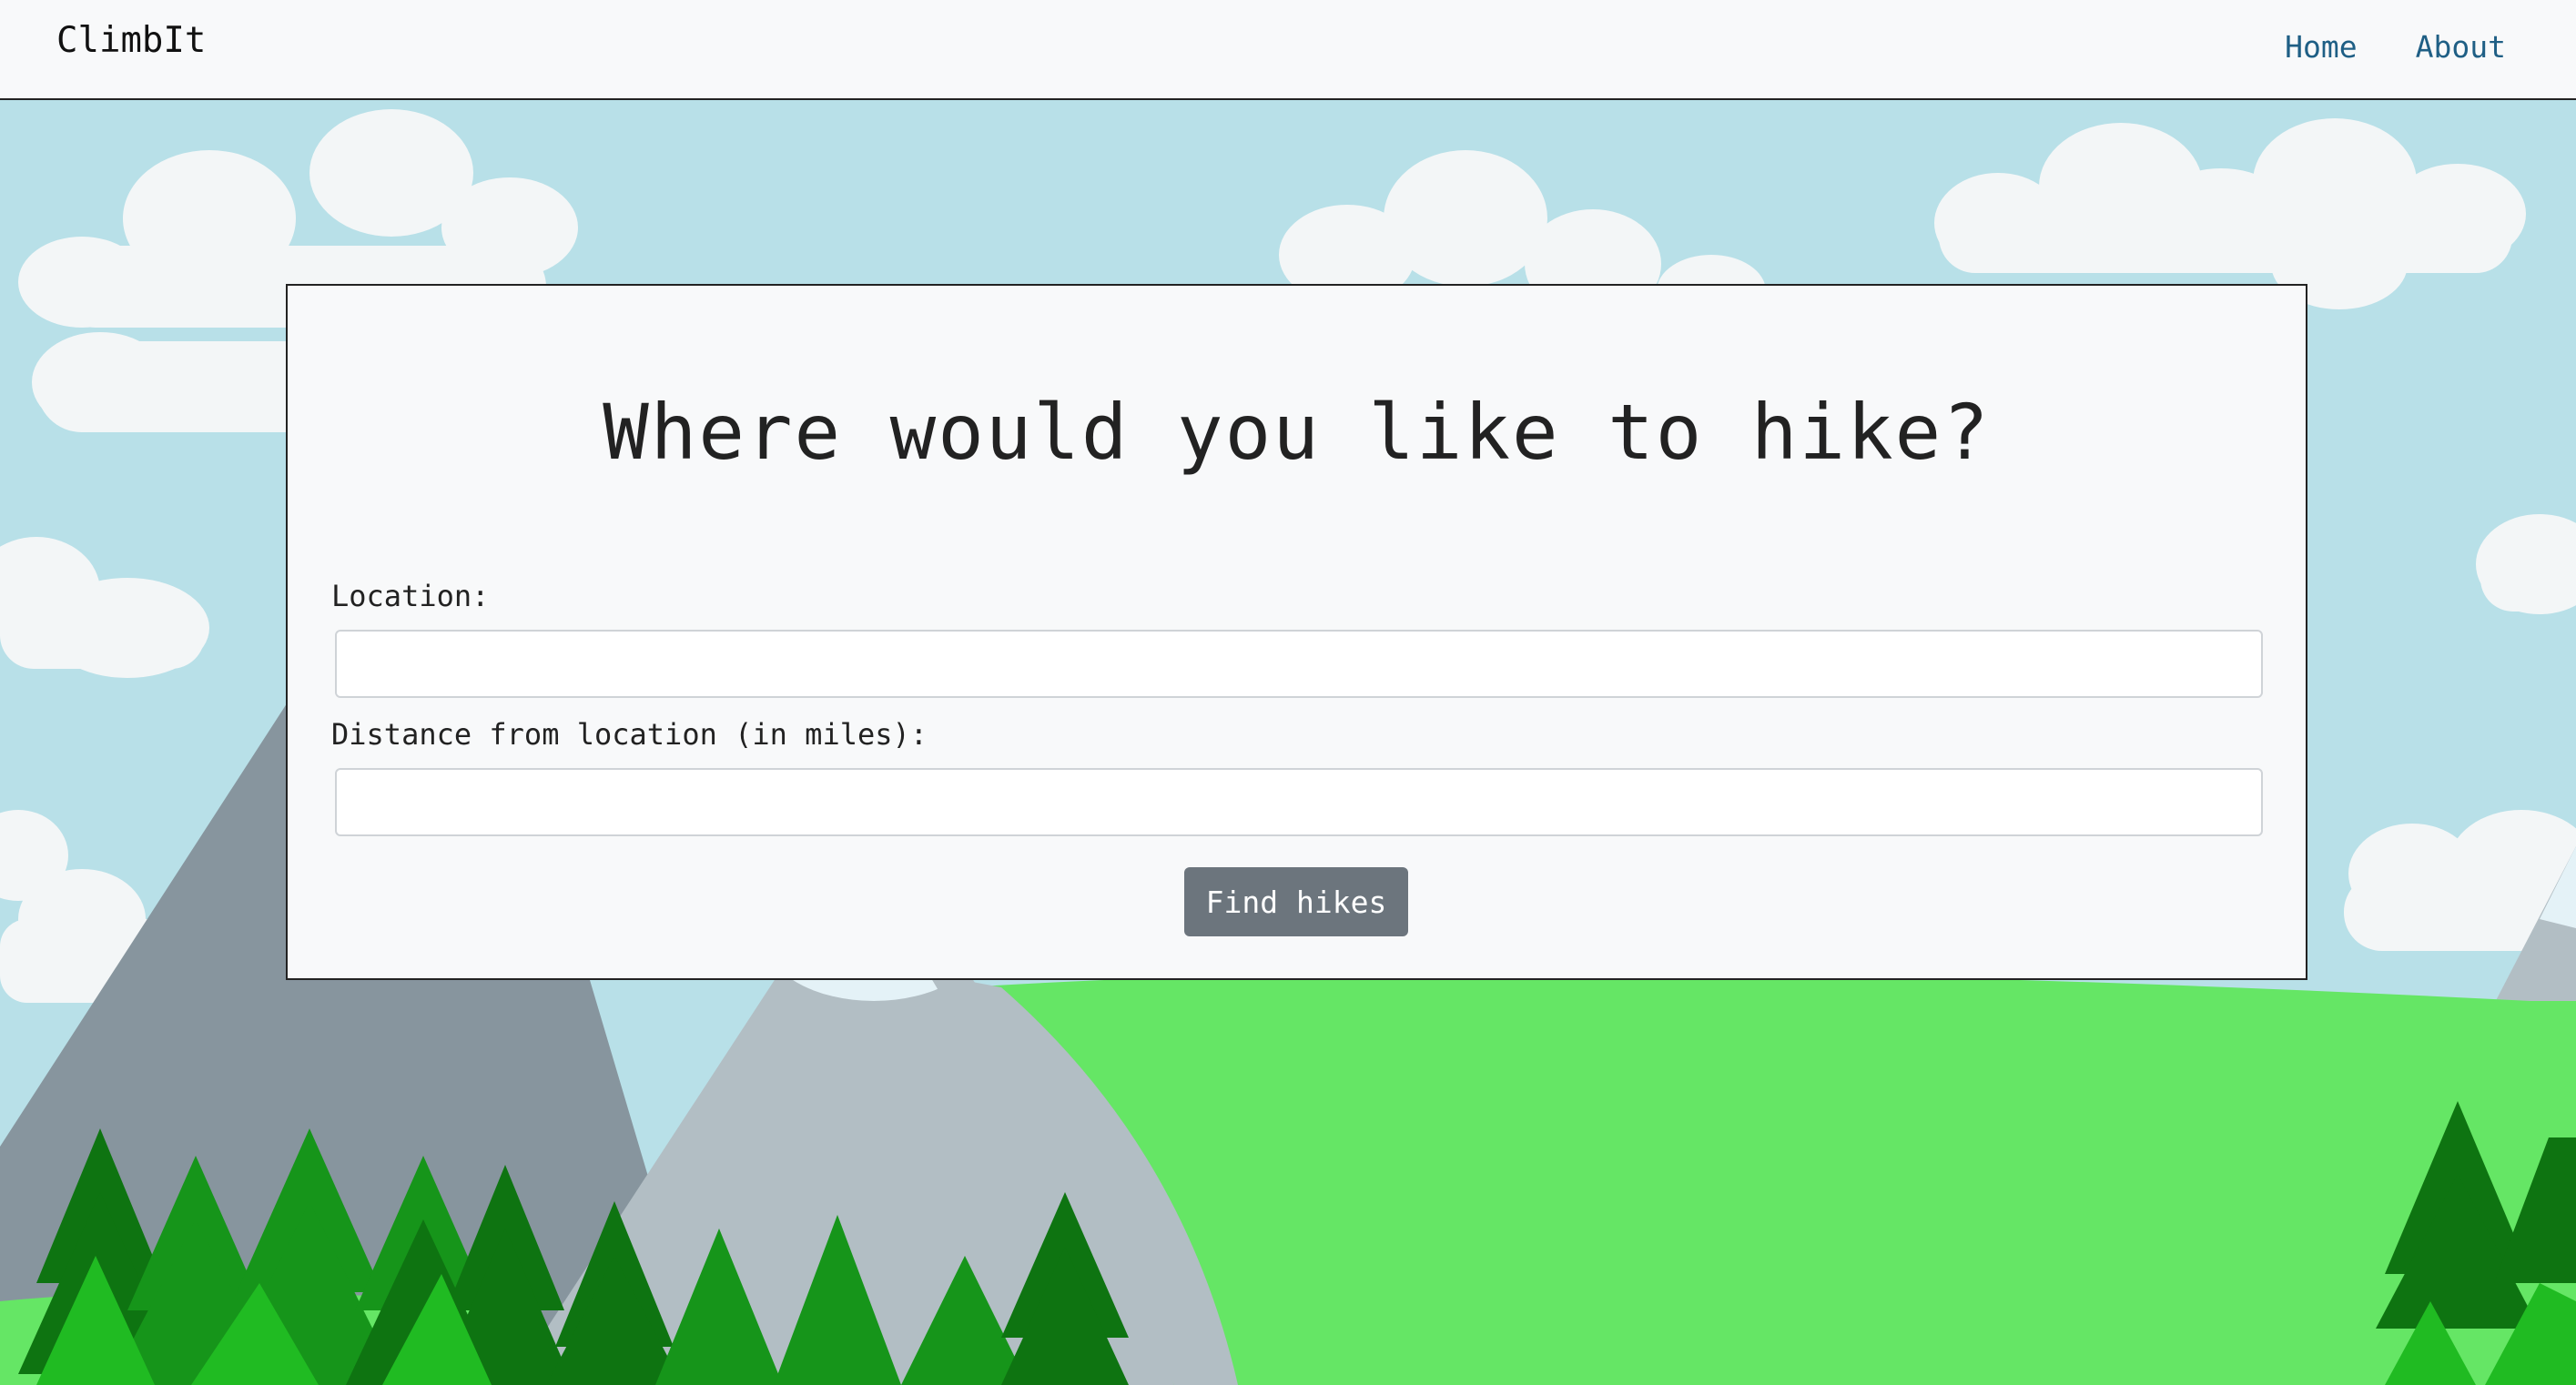 The height and width of the screenshot is (1385, 2576). I want to click on distance-label: Distance from location (in miles):, so click(629, 734).